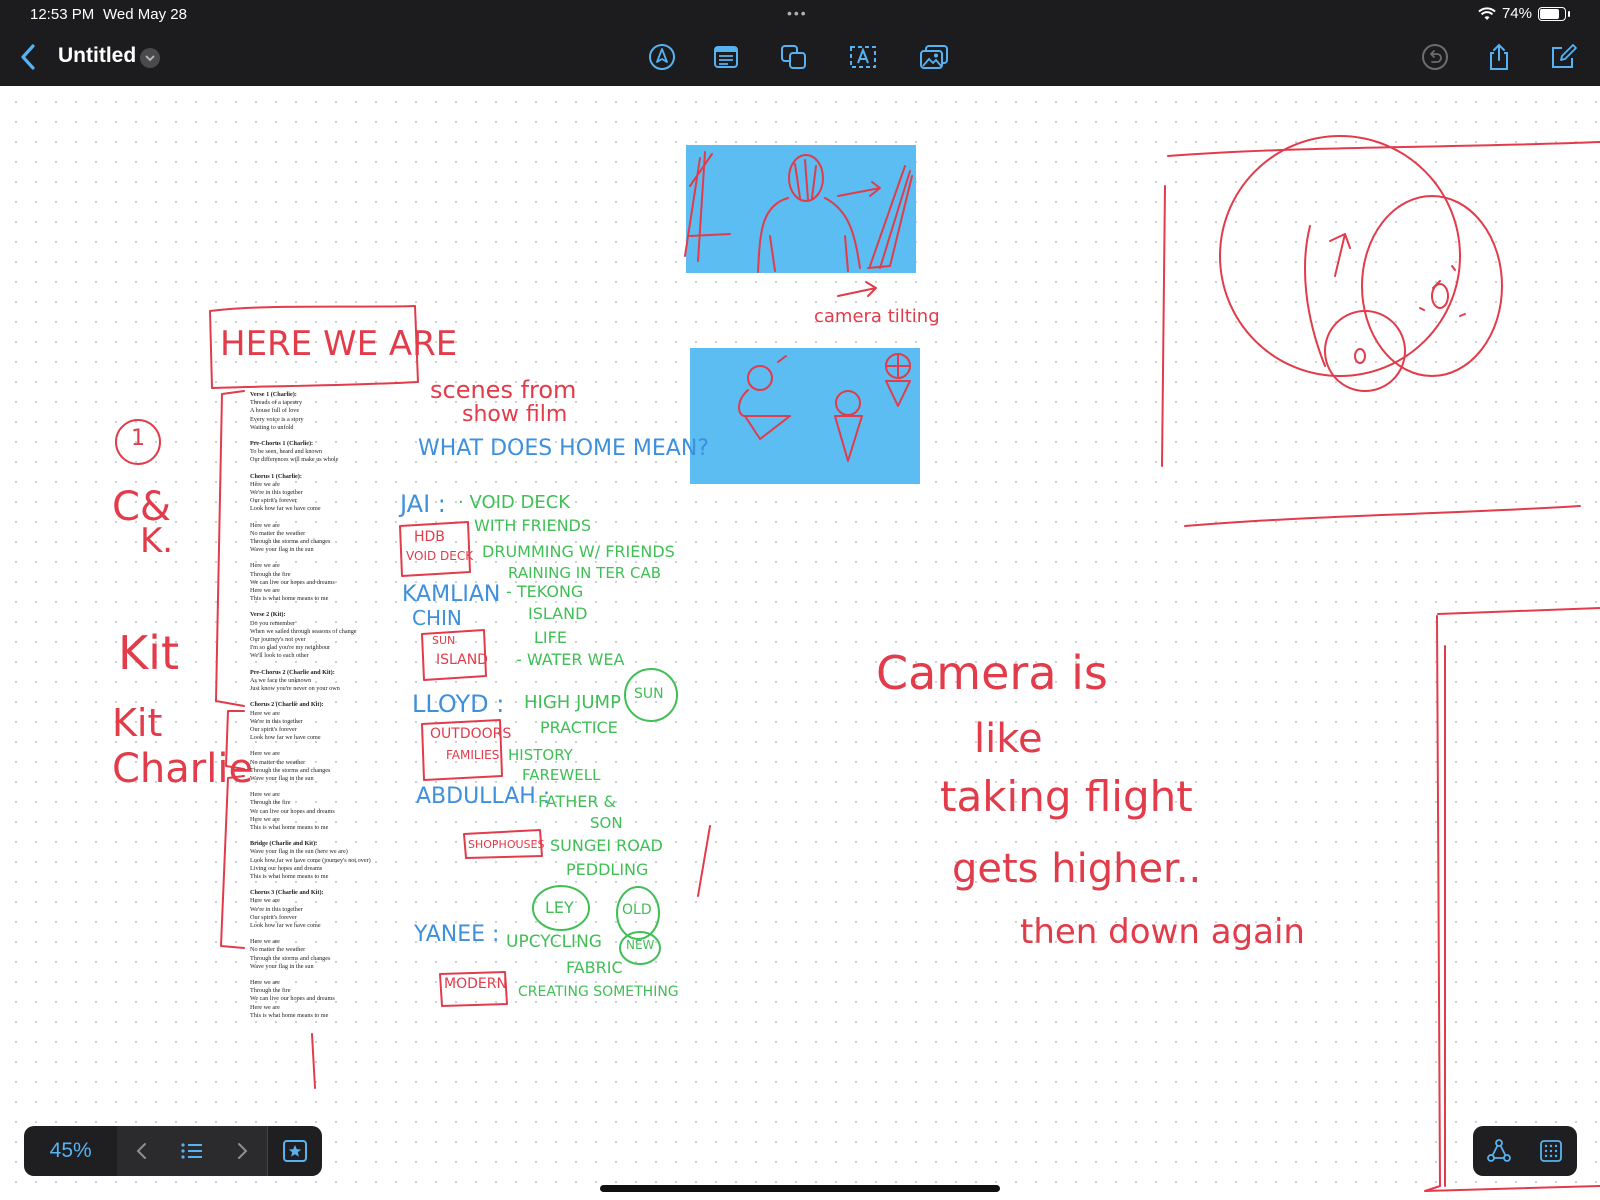 This screenshot has height=1200, width=1600. Describe the element at coordinates (794, 57) in the screenshot. I see `shapes-button` at that location.